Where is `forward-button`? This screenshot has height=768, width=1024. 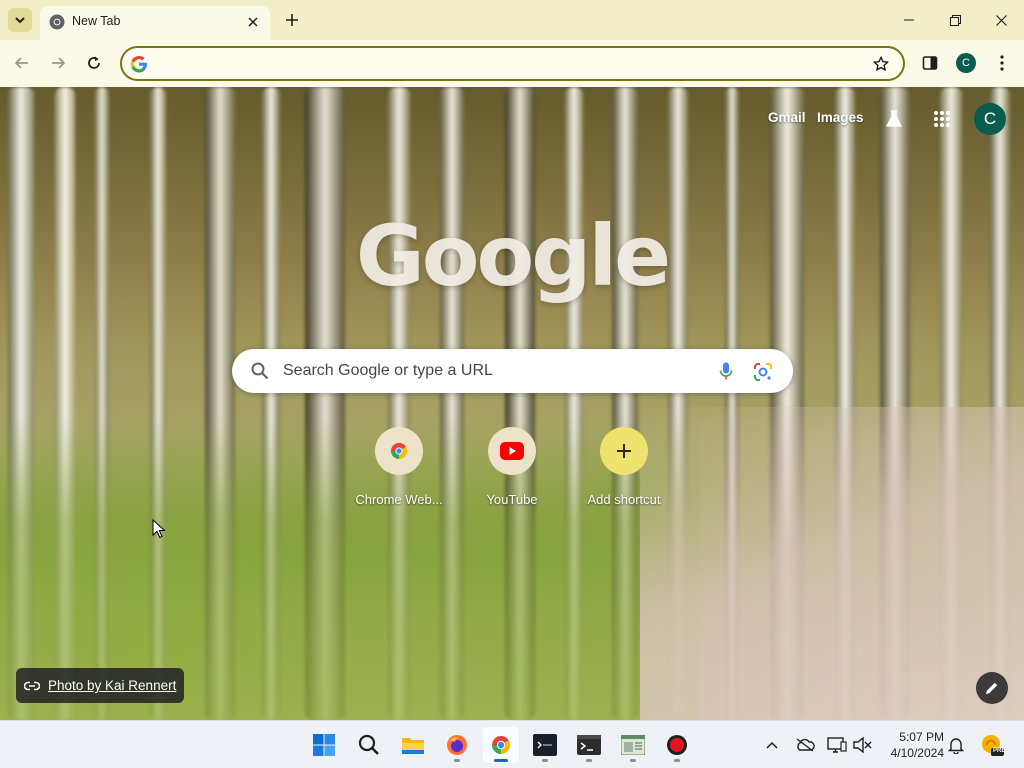
forward-button is located at coordinates (58, 63).